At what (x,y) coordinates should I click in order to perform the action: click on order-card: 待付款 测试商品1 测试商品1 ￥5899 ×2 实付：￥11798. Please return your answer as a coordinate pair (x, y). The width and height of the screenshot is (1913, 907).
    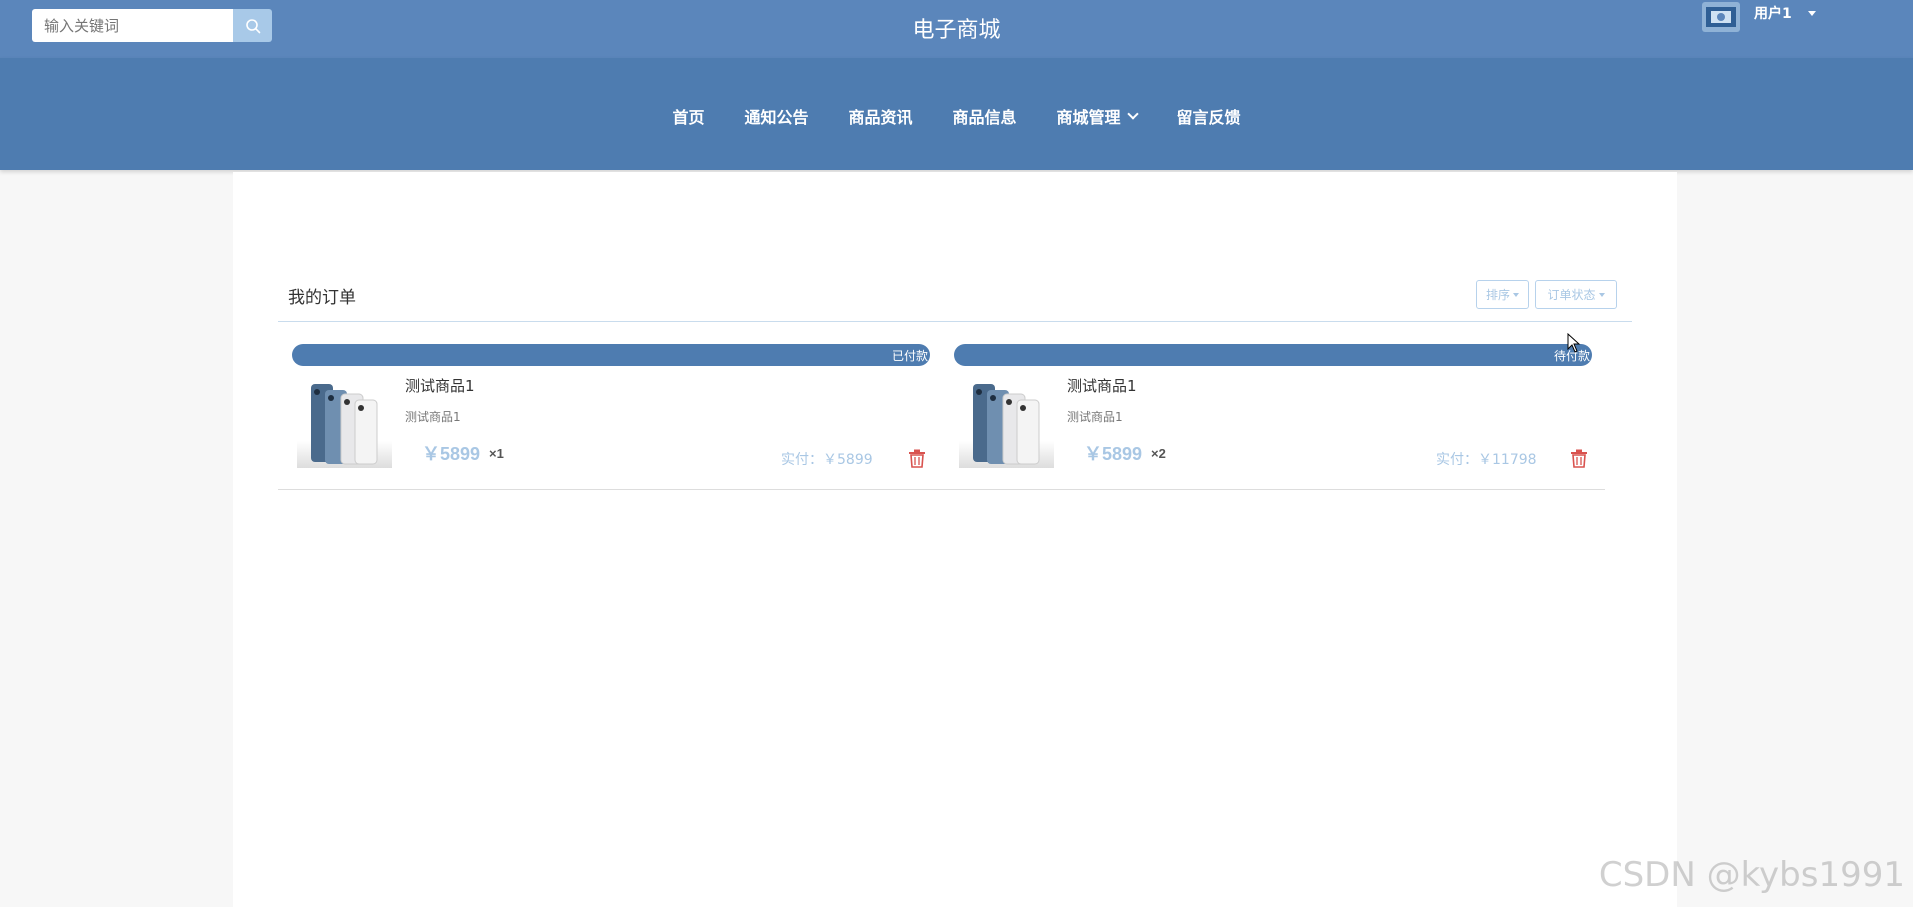
    Looking at the image, I should click on (1274, 409).